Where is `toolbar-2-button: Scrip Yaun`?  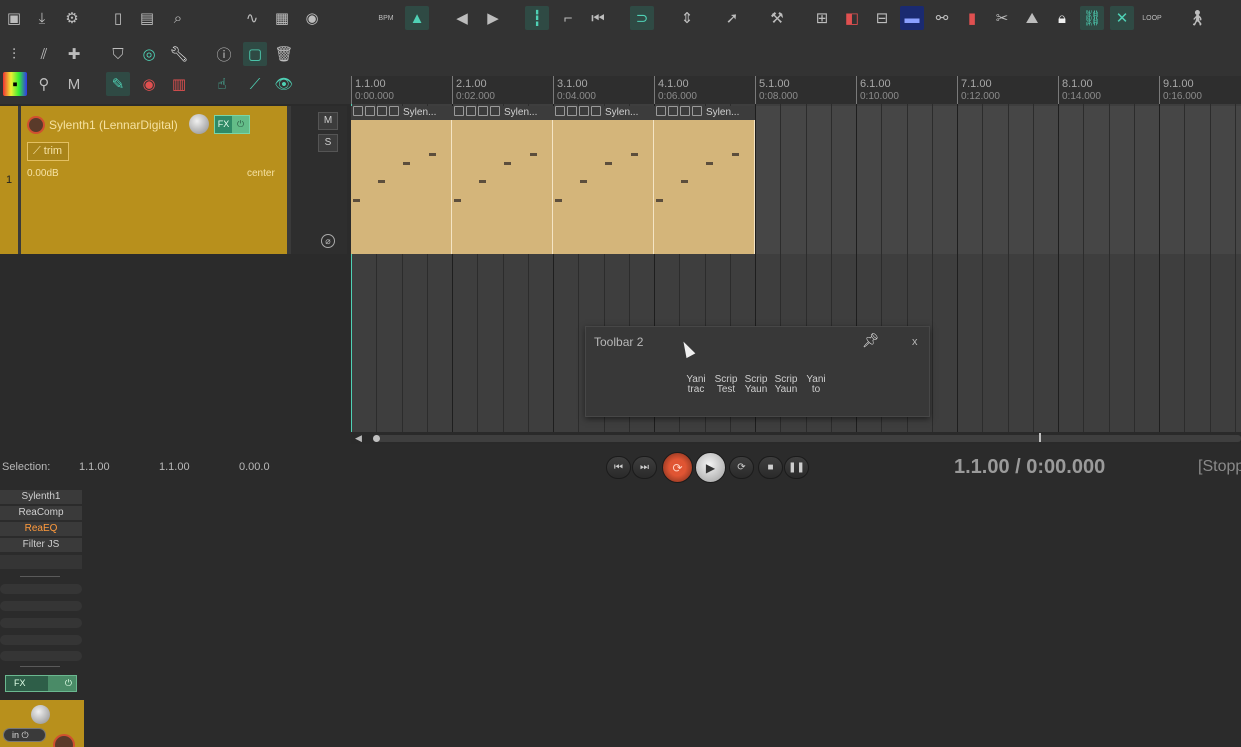
toolbar-2-button: Scrip Yaun is located at coordinates (786, 385).